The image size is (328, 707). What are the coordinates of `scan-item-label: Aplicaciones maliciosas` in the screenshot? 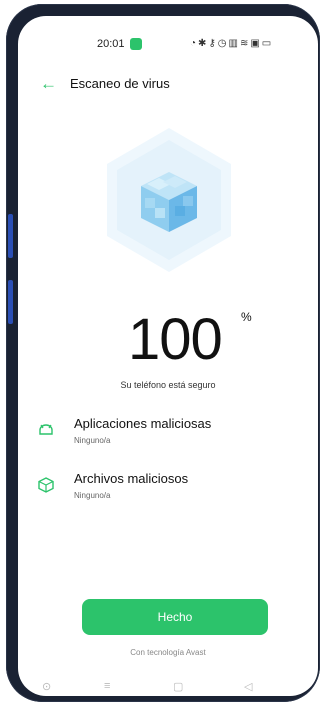 It's located at (143, 423).